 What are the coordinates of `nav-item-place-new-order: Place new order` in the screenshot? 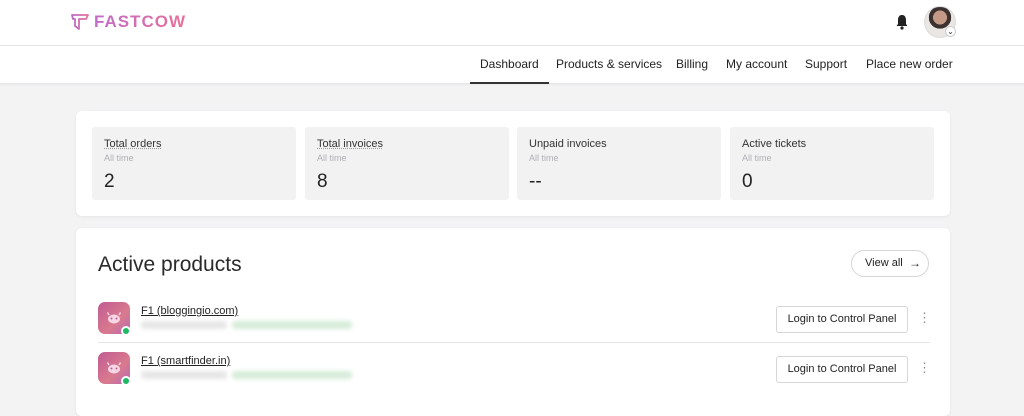 It's located at (909, 65).